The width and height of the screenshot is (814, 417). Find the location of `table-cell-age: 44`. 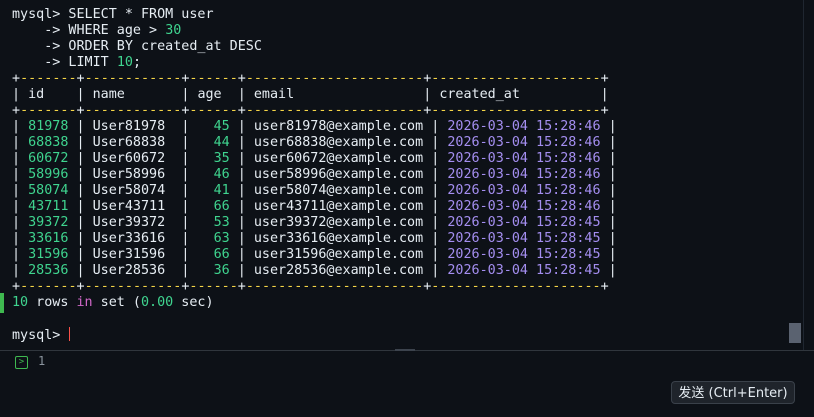

table-cell-age: 44 is located at coordinates (221, 142).